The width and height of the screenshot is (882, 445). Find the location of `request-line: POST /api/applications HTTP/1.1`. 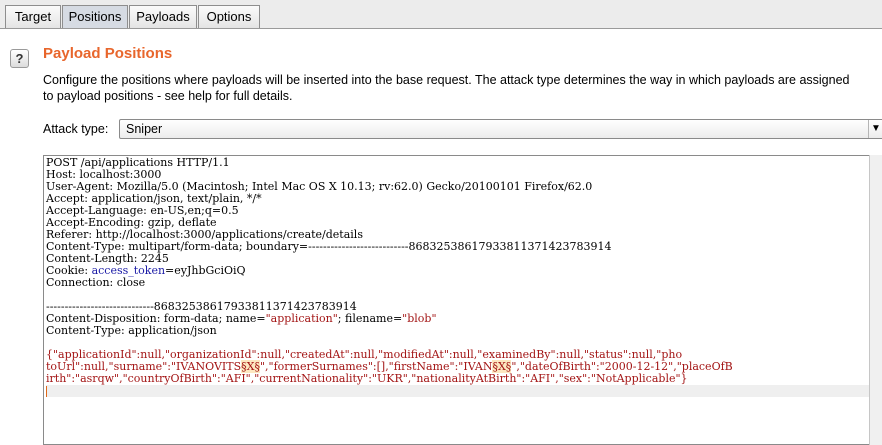

request-line: POST /api/applications HTTP/1.1 is located at coordinates (138, 162).